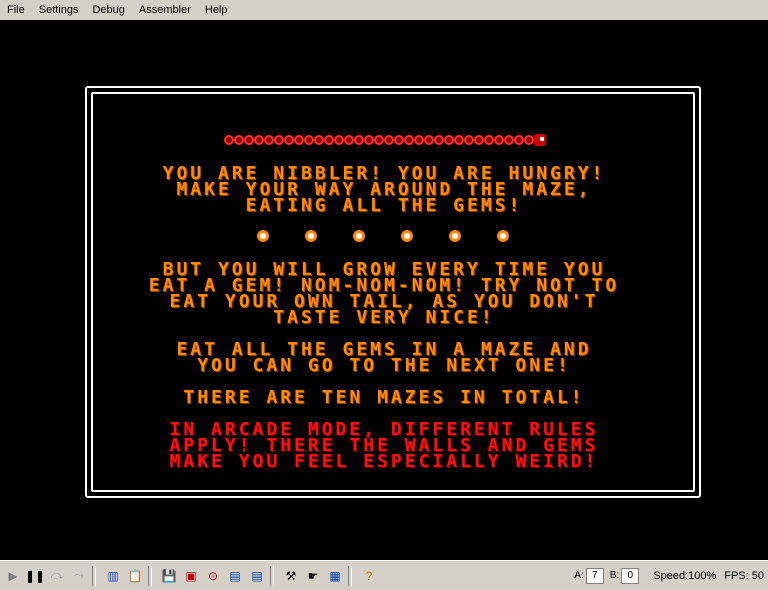 Image resolution: width=768 pixels, height=590 pixels. I want to click on grow-line-4: TASTE VERY NICE!, so click(384, 317).